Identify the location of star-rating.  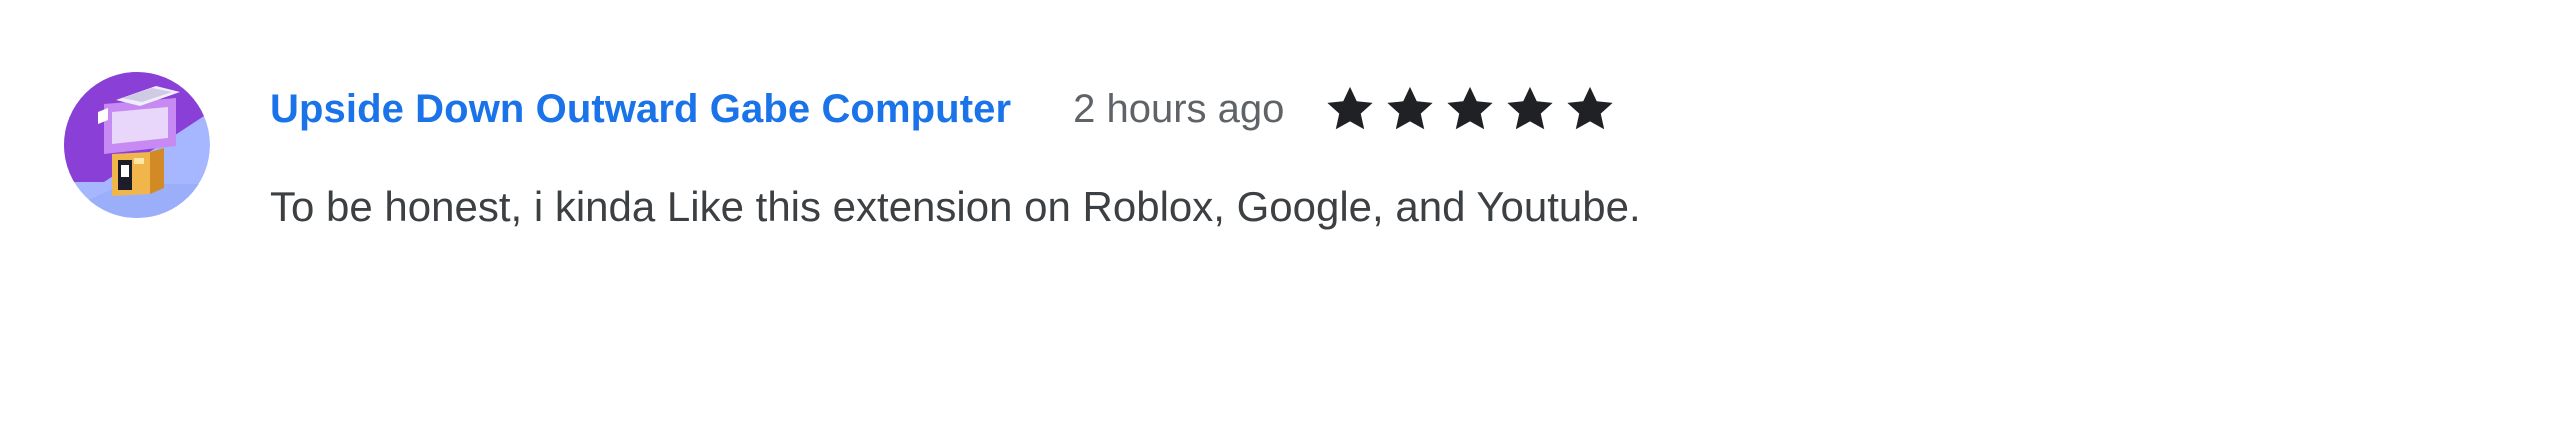
(1472, 109).